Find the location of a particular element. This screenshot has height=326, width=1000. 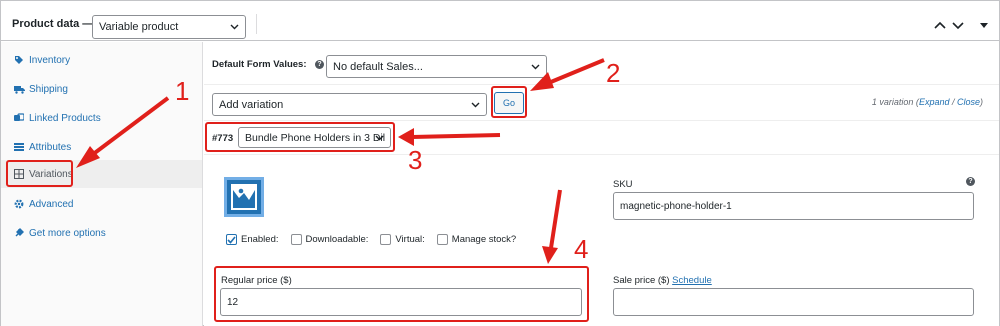

enabled-option: Enabled: is located at coordinates (252, 239).